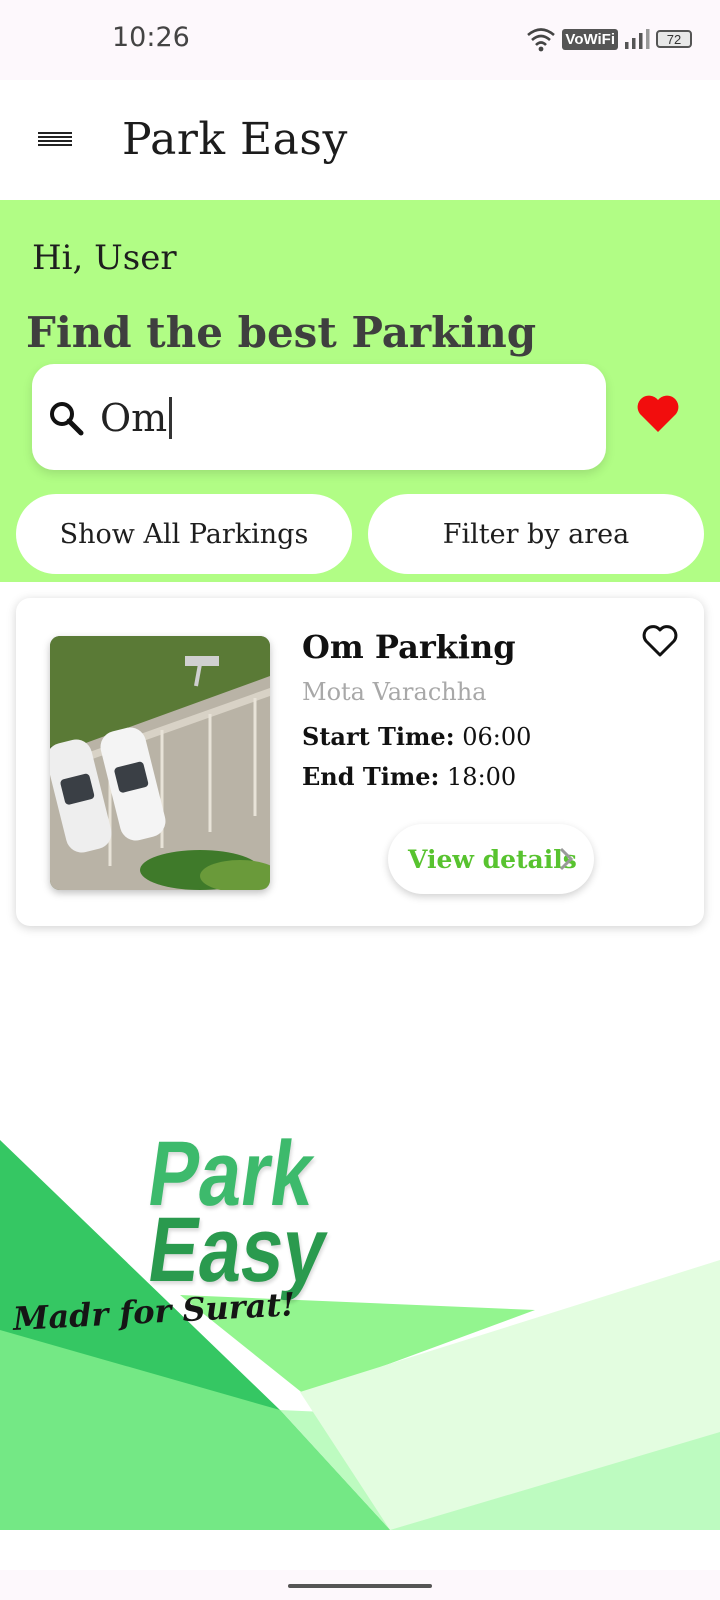  I want to click on search-icon, so click(67, 419).